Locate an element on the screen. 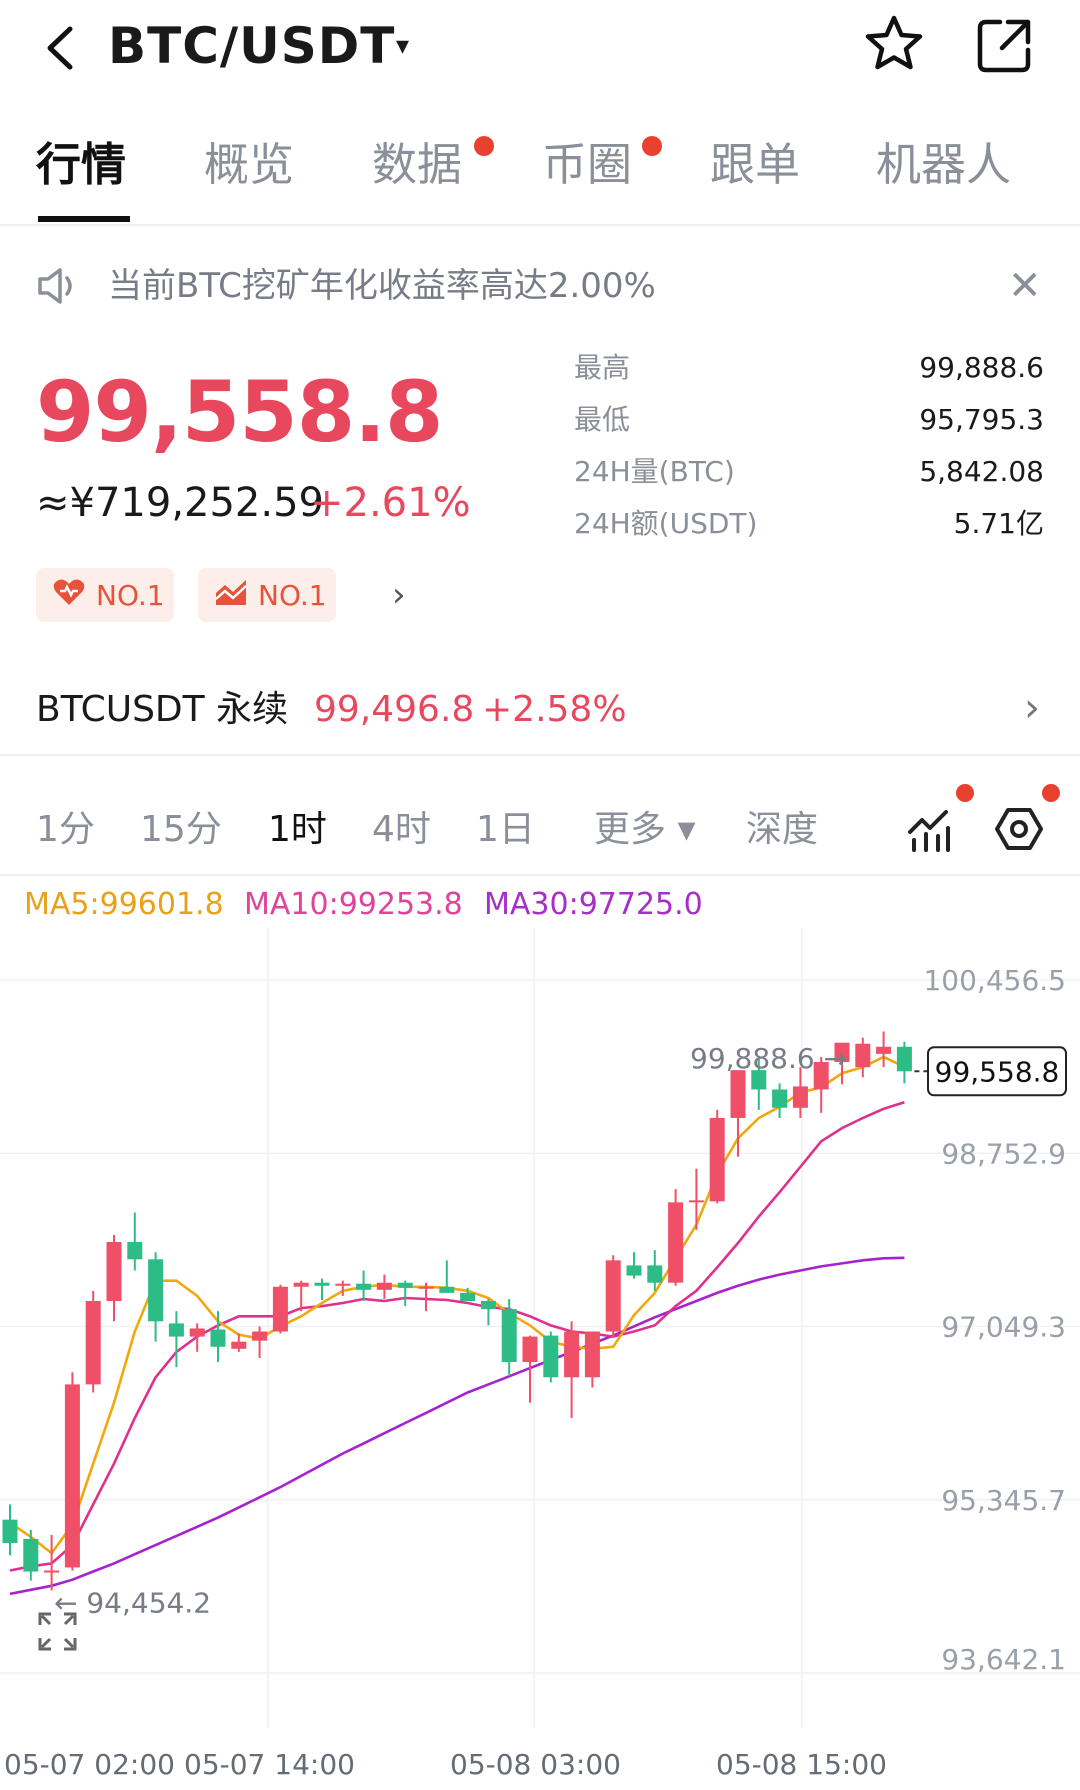  x-tick-label: 05-08 15:00 is located at coordinates (801, 1764).